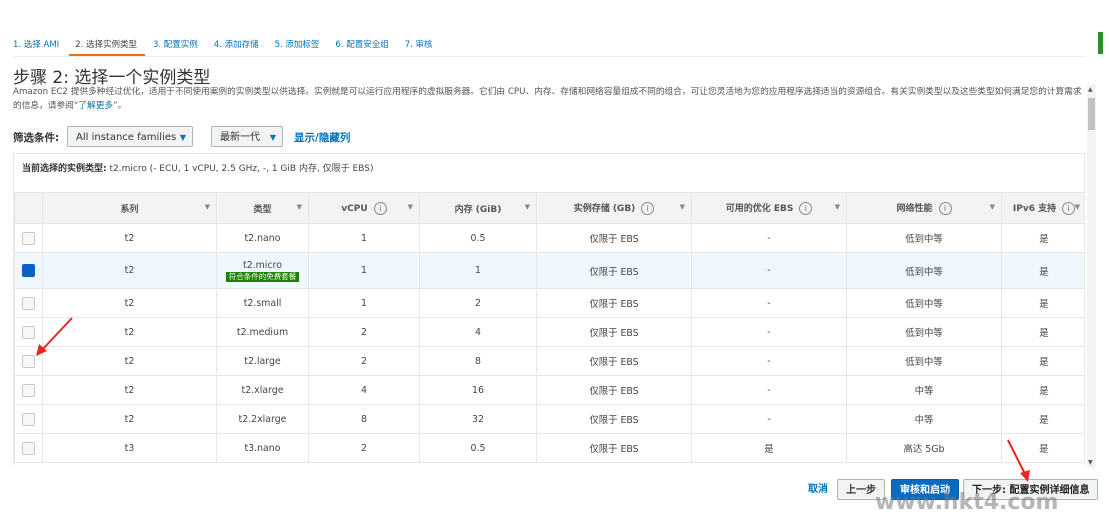 This screenshot has width=1109, height=518. What do you see at coordinates (36, 46) in the screenshot?
I see `wizard-step-1: 1. 选择 AMI` at bounding box center [36, 46].